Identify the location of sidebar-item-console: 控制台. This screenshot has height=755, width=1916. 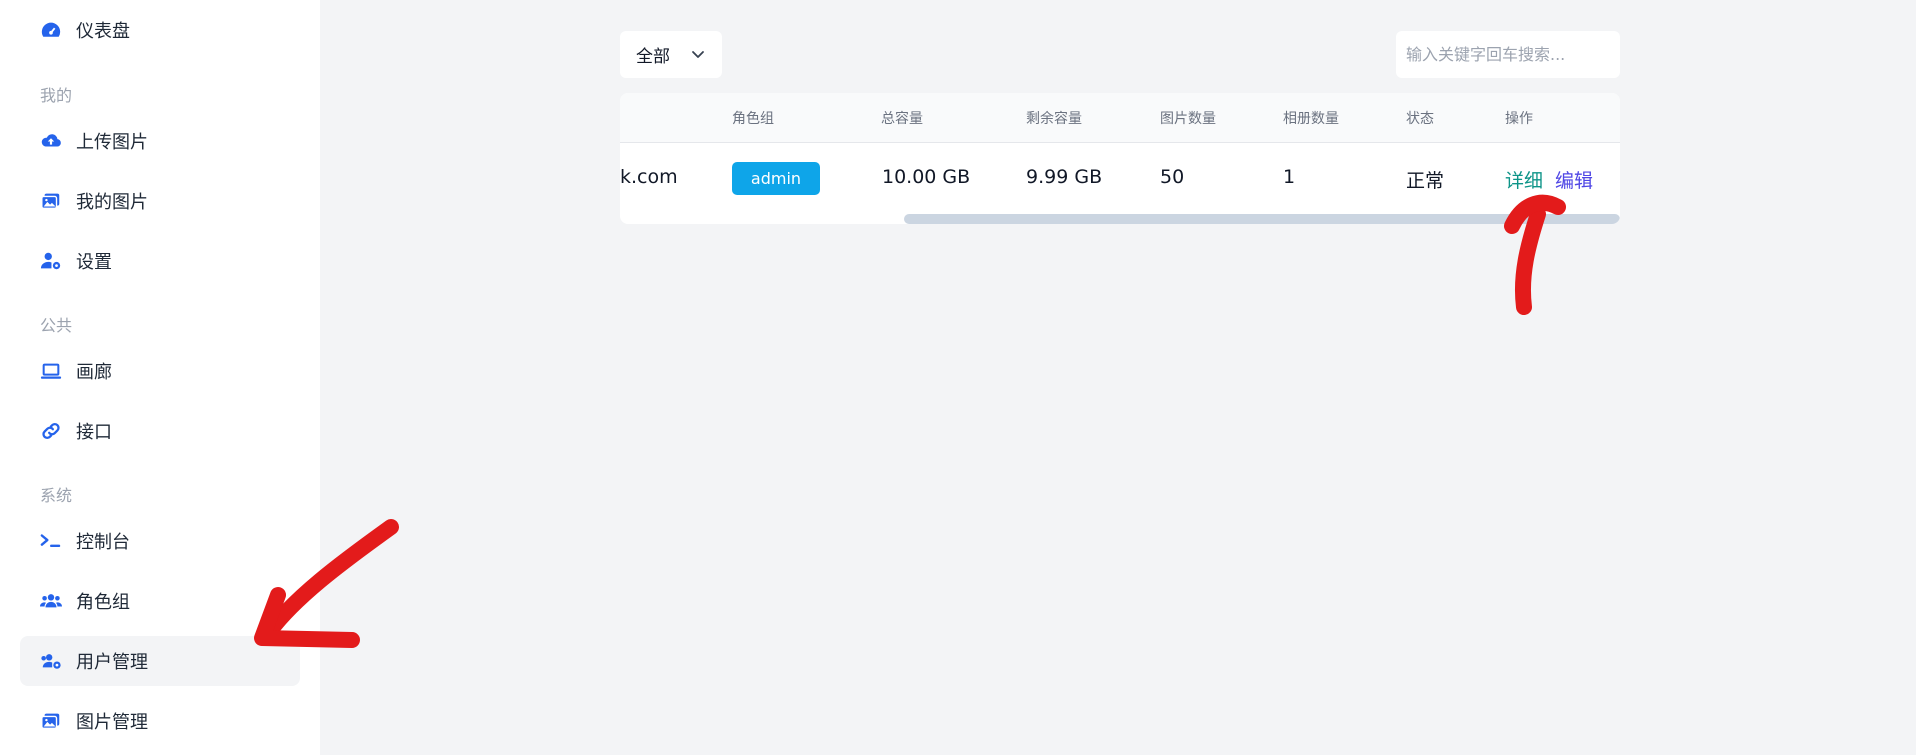
(160, 541).